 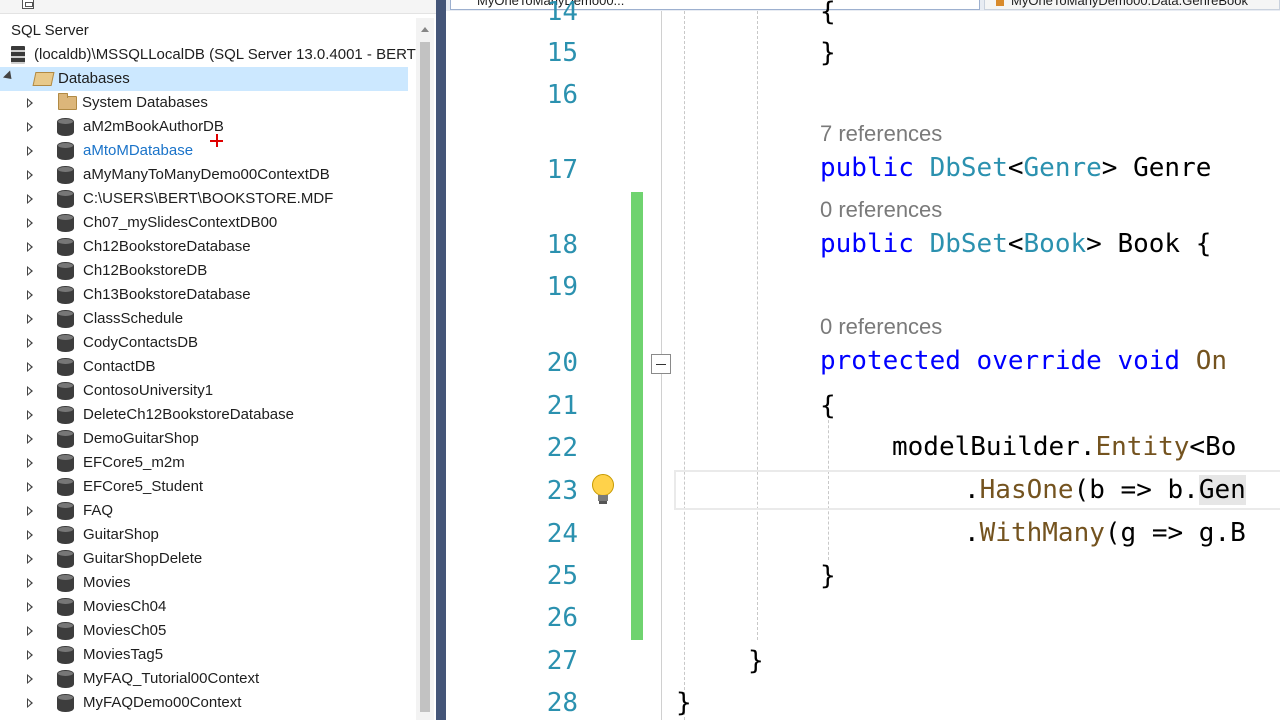 What do you see at coordinates (204, 295) in the screenshot?
I see `tree-item: Ch13BookstoreDatabase` at bounding box center [204, 295].